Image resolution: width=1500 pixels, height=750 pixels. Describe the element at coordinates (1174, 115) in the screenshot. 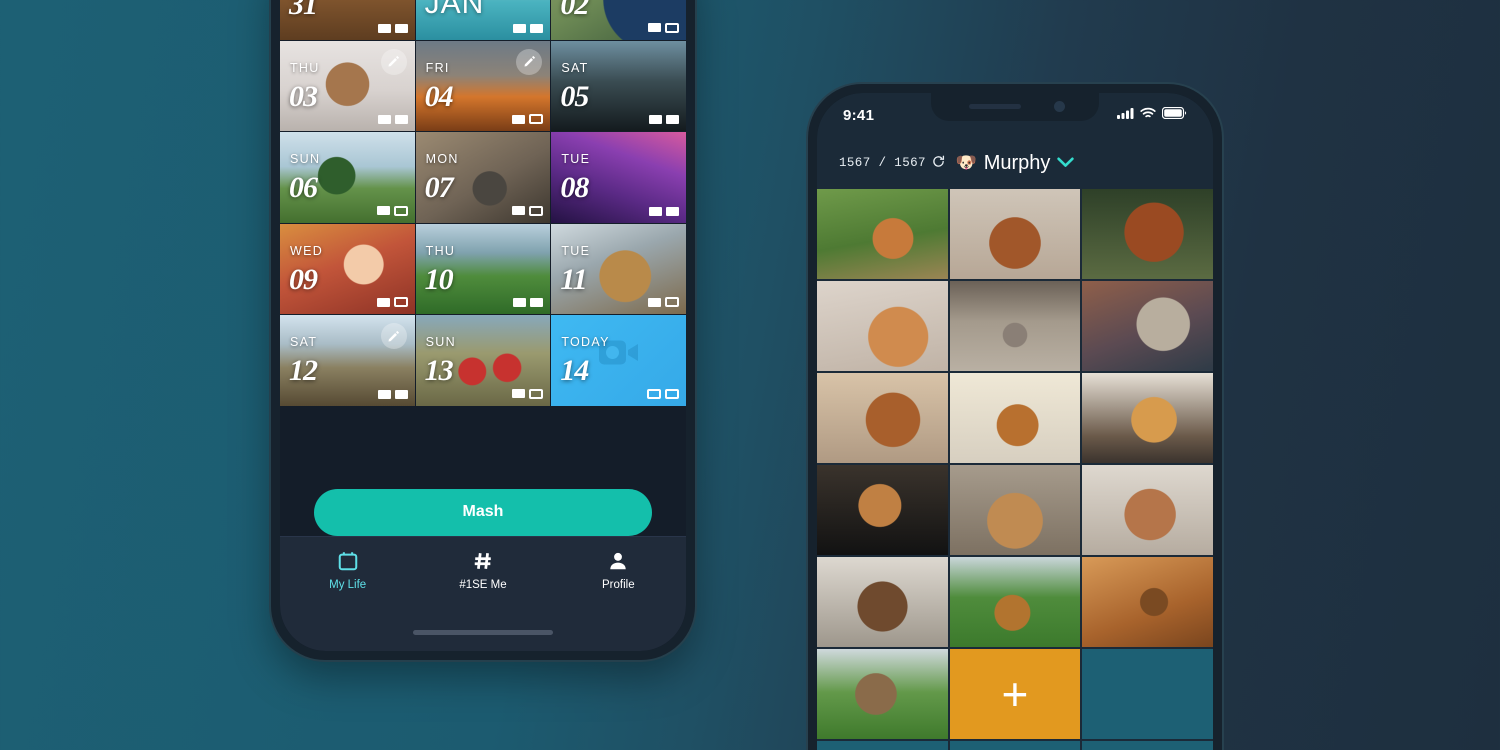

I see `battery-icon` at that location.